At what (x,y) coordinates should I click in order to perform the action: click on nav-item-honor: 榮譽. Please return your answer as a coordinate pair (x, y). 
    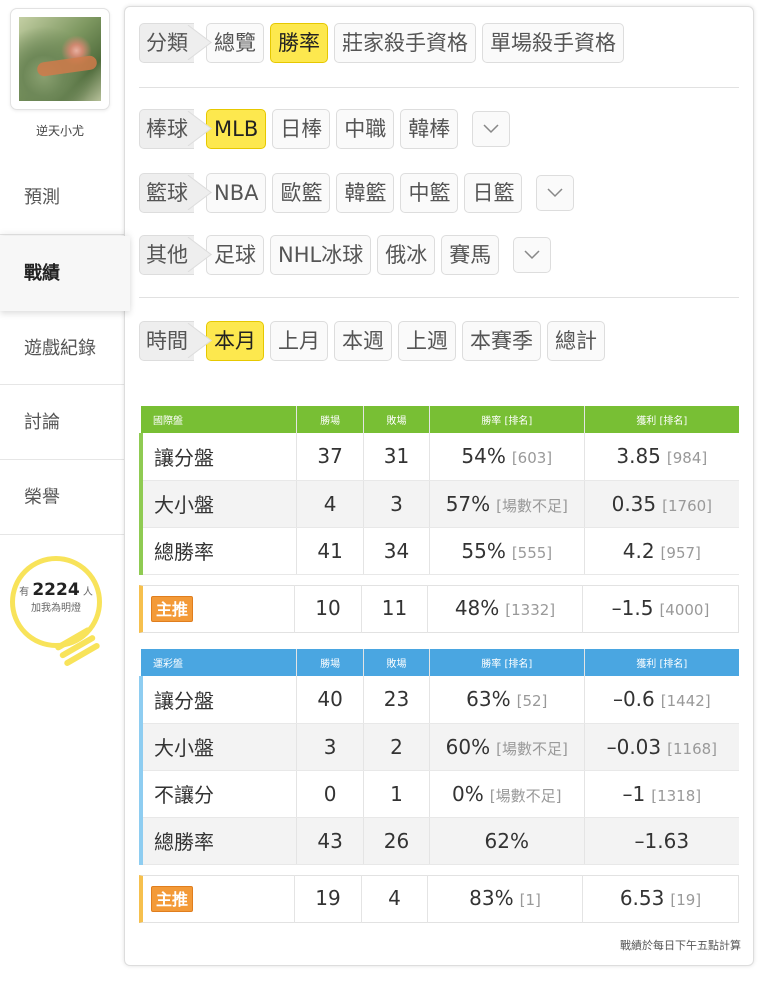
    Looking at the image, I should click on (63, 497).